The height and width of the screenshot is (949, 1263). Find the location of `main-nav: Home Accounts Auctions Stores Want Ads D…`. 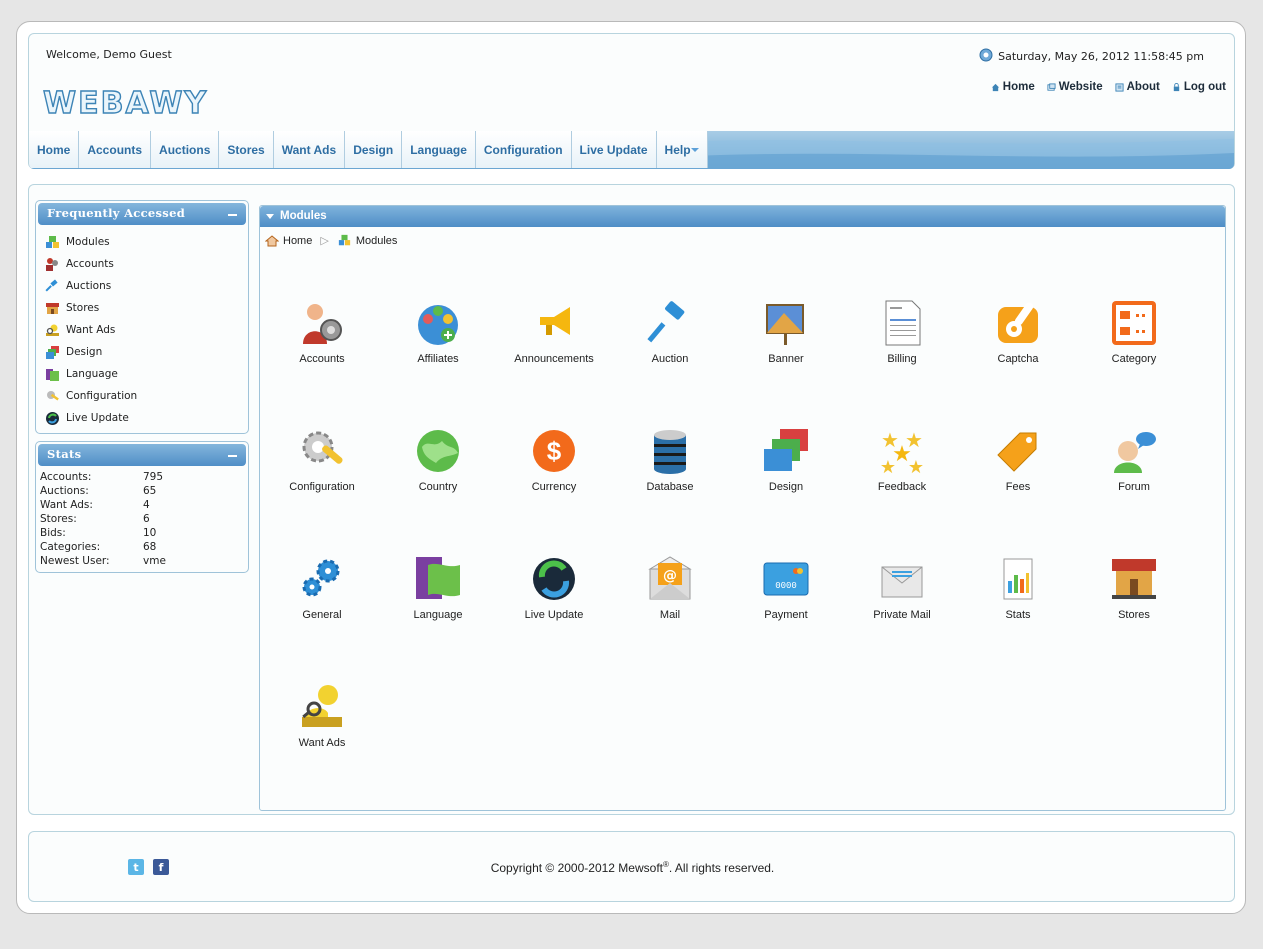

main-nav: Home Accounts Auctions Stores Want Ads D… is located at coordinates (631, 150).